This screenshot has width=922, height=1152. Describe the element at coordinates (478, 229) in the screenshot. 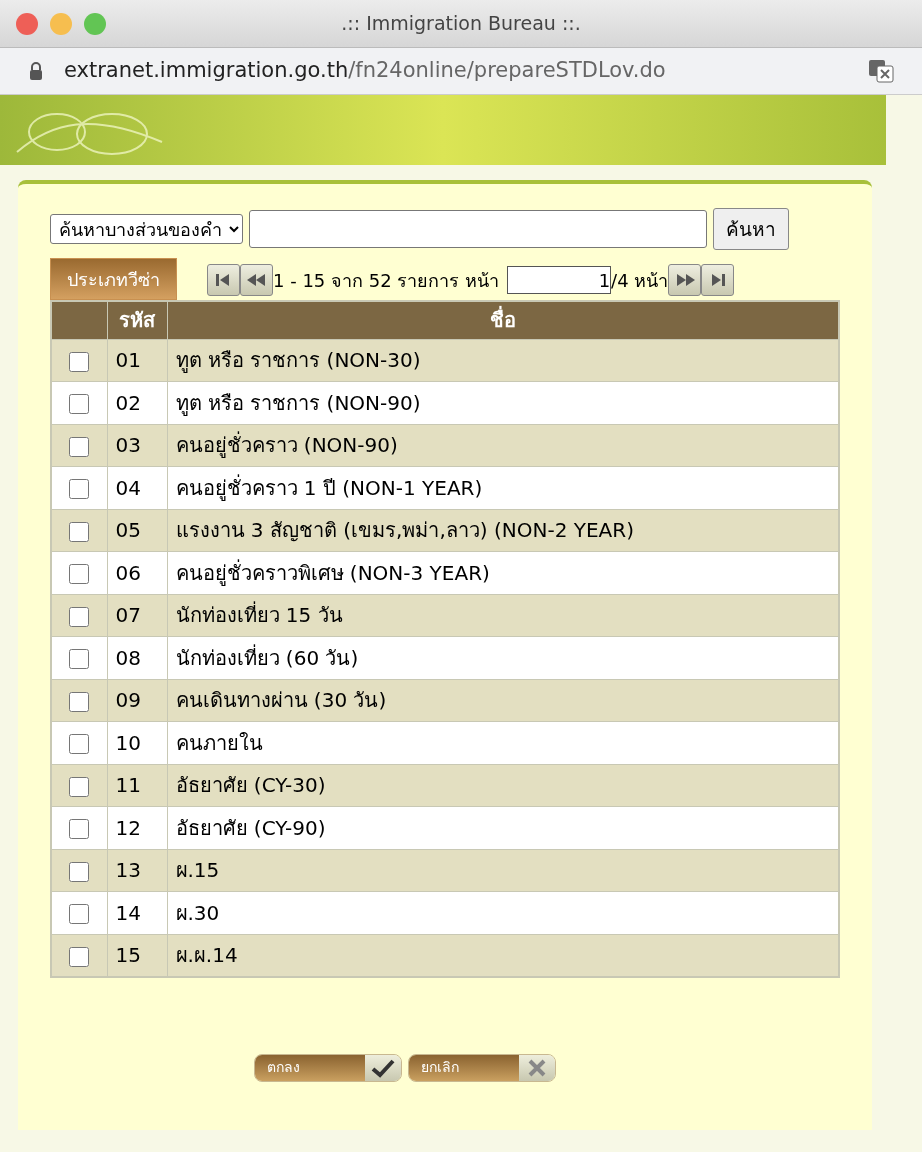

I see `search-field` at that location.